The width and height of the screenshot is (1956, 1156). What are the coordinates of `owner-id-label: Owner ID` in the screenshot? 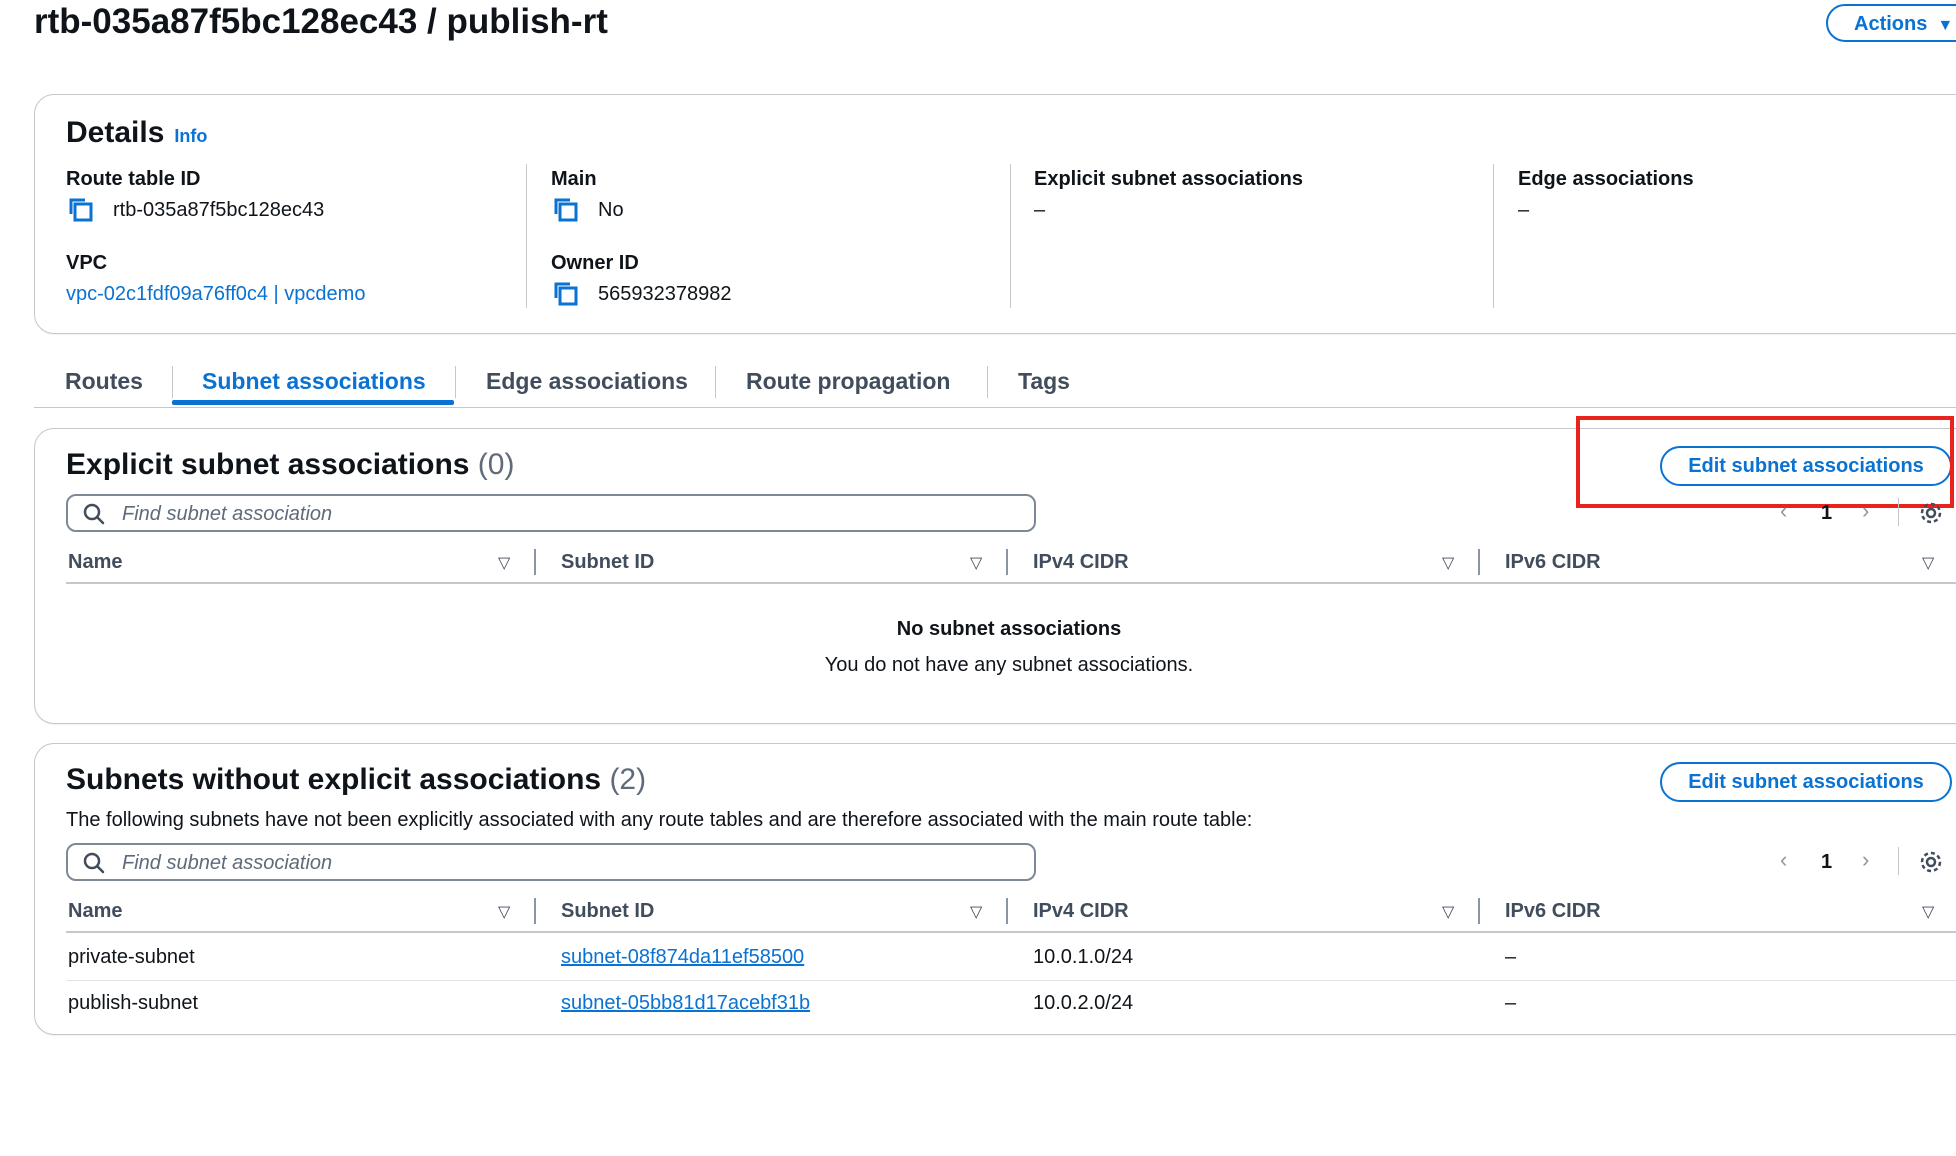 It's located at (595, 263).